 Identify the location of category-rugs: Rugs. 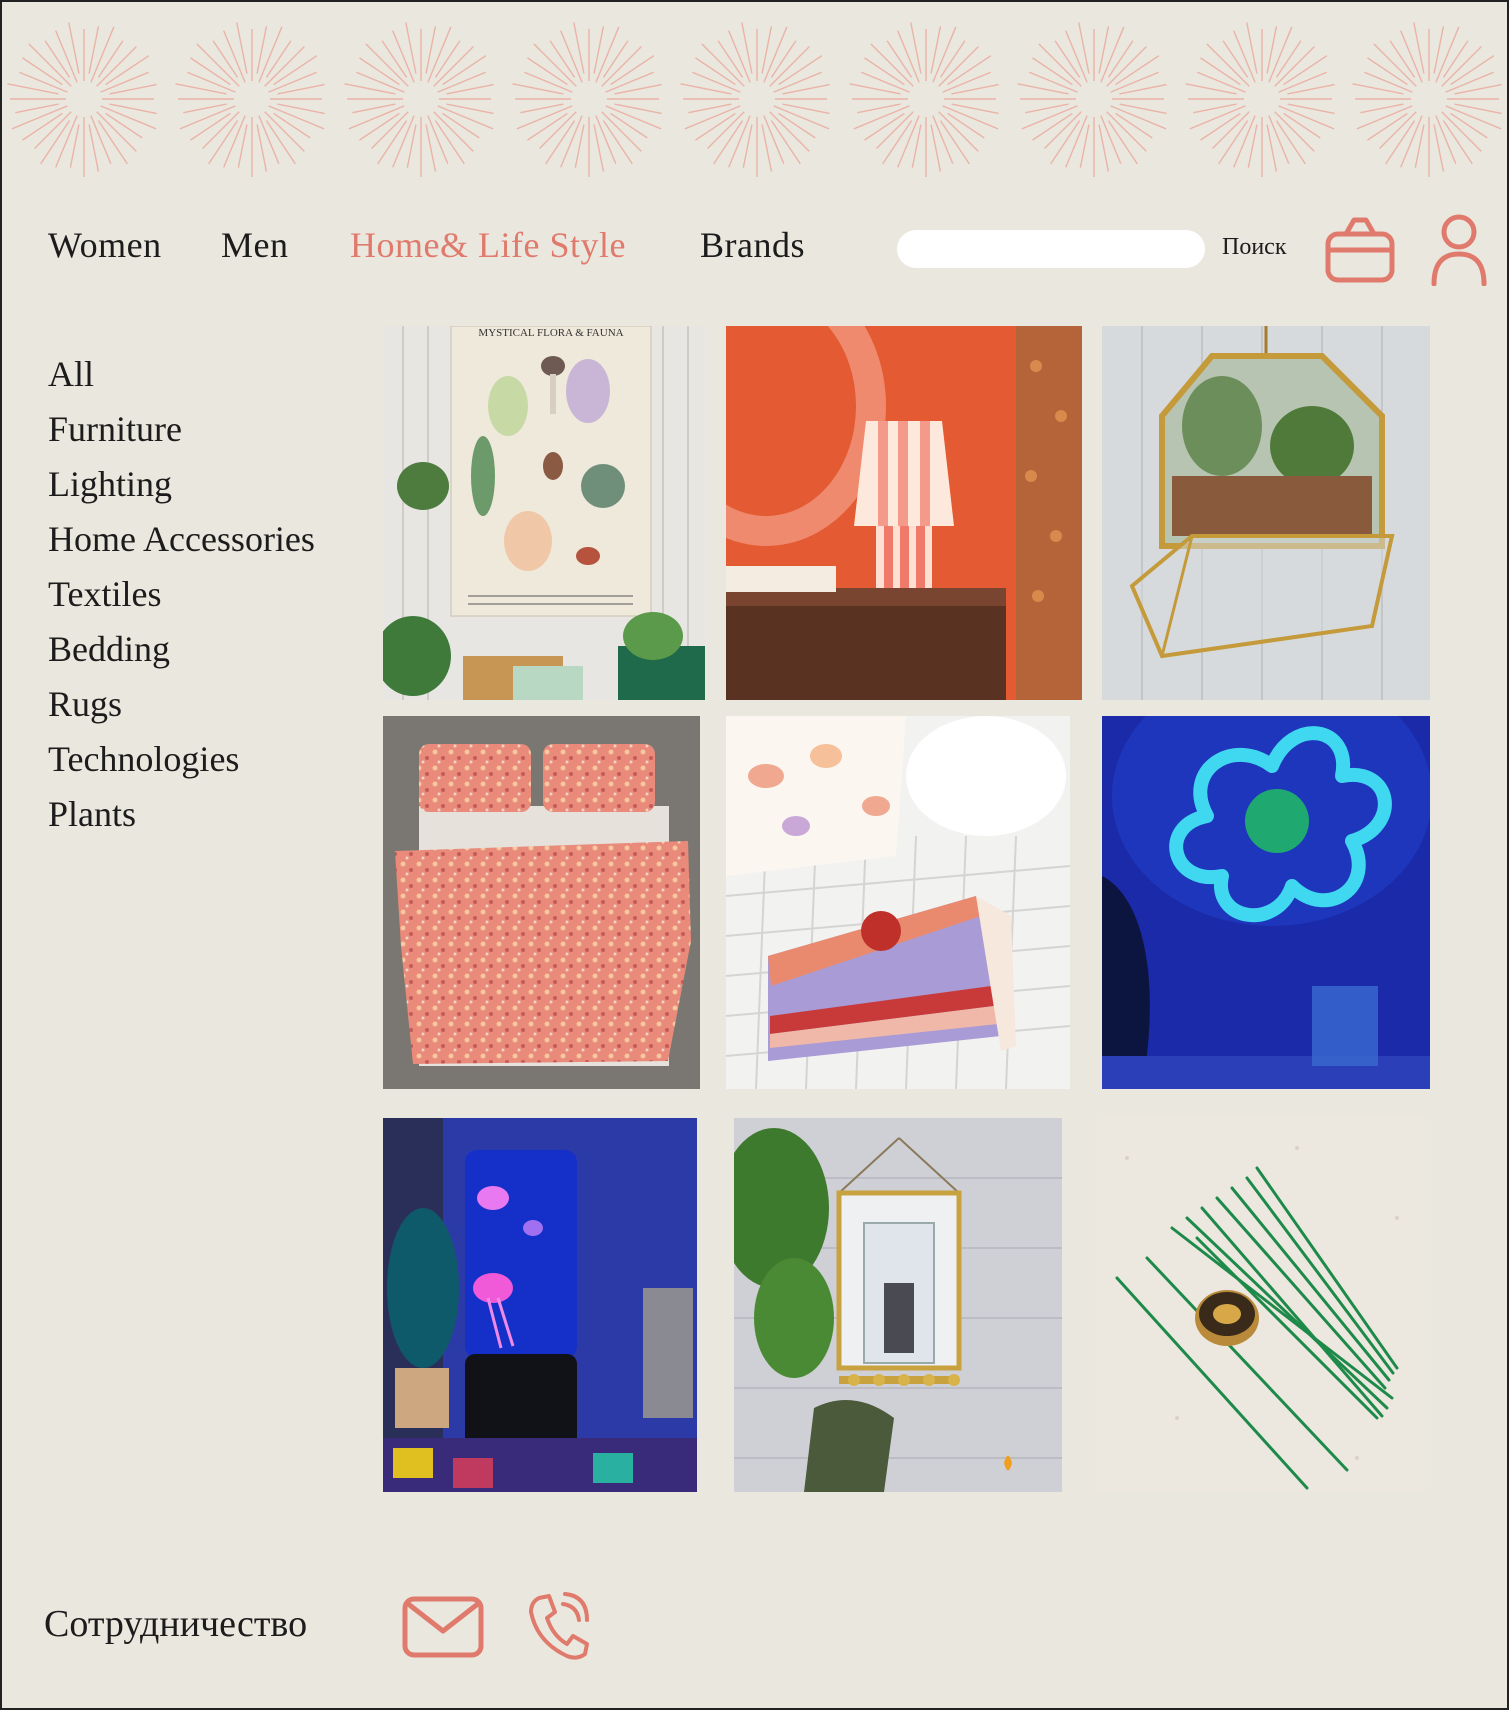
(181, 704).